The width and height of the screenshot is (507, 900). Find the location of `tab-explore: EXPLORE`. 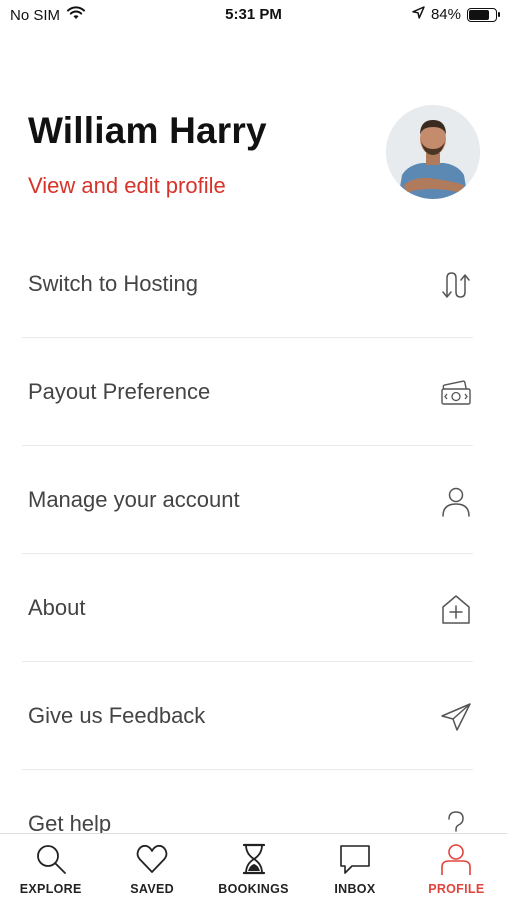

tab-explore: EXPLORE is located at coordinates (50, 867).